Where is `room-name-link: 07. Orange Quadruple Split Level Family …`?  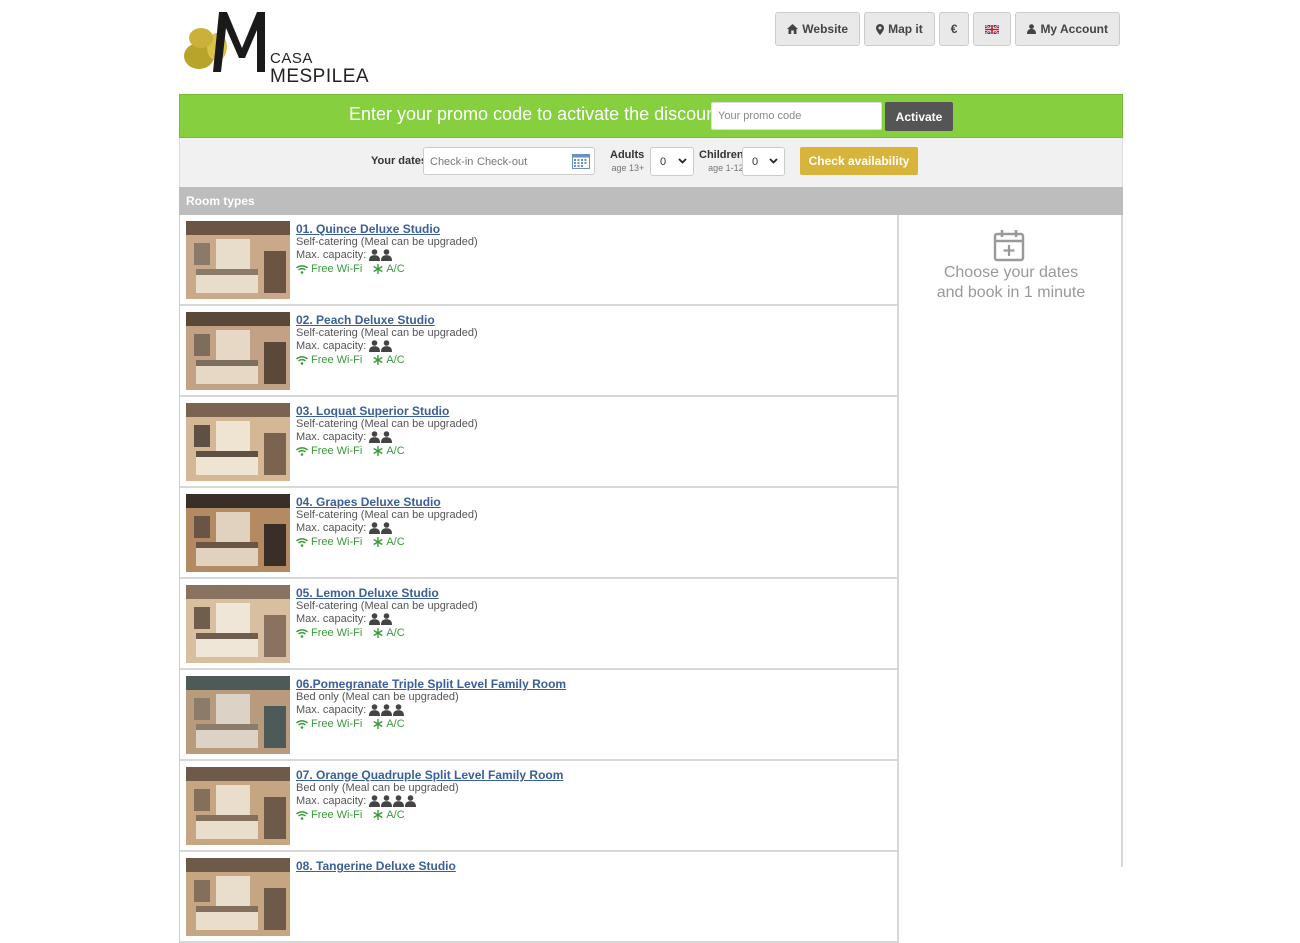
room-name-link: 07. Orange Quadruple Split Level Family … is located at coordinates (429, 775).